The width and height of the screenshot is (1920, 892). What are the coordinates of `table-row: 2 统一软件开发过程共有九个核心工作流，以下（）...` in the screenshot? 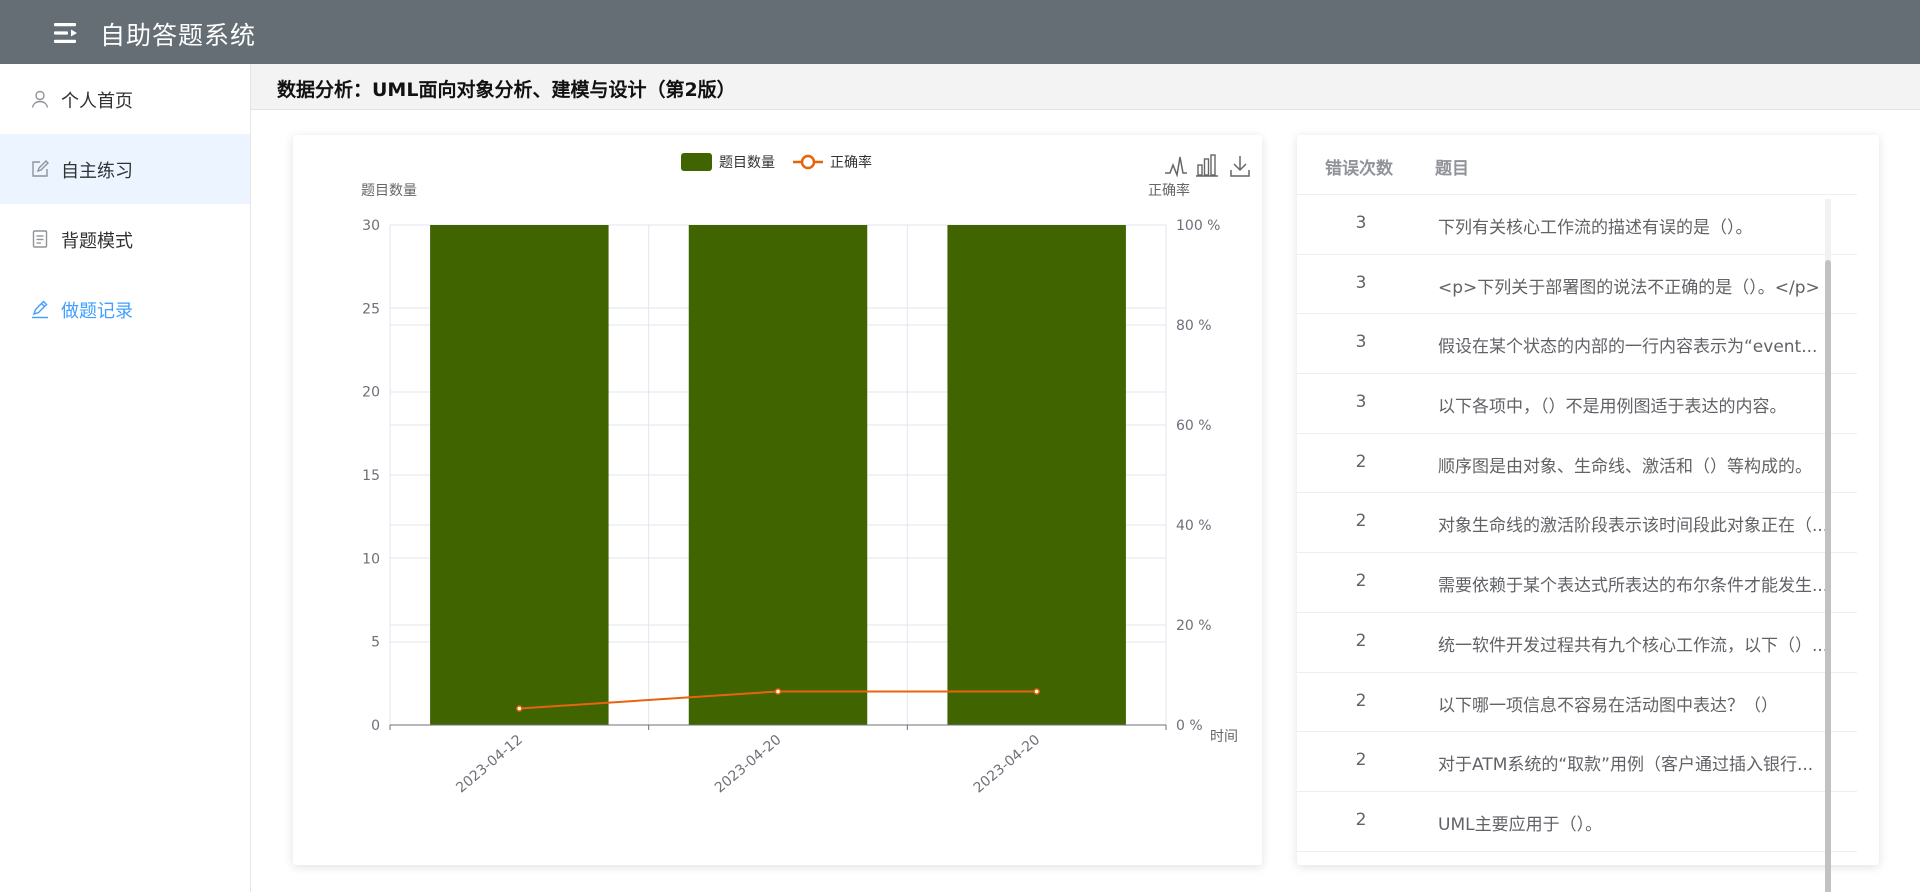 It's located at (1577, 643).